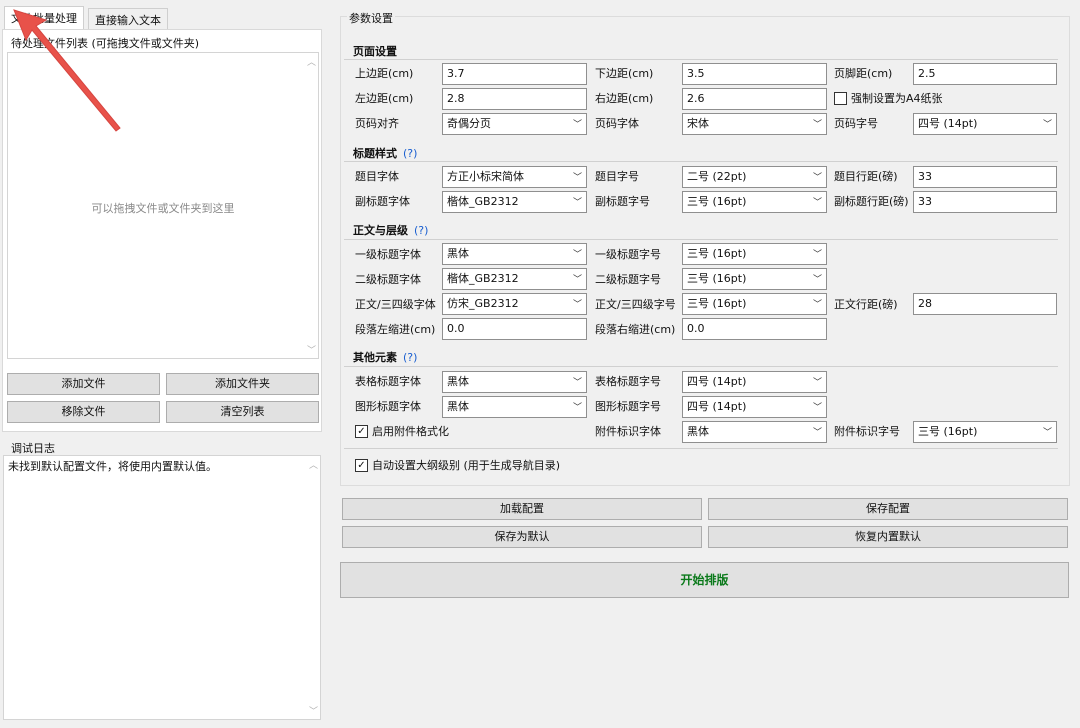 Image resolution: width=1080 pixels, height=728 pixels. I want to click on remove-file-button: 移除文件, so click(83, 412).